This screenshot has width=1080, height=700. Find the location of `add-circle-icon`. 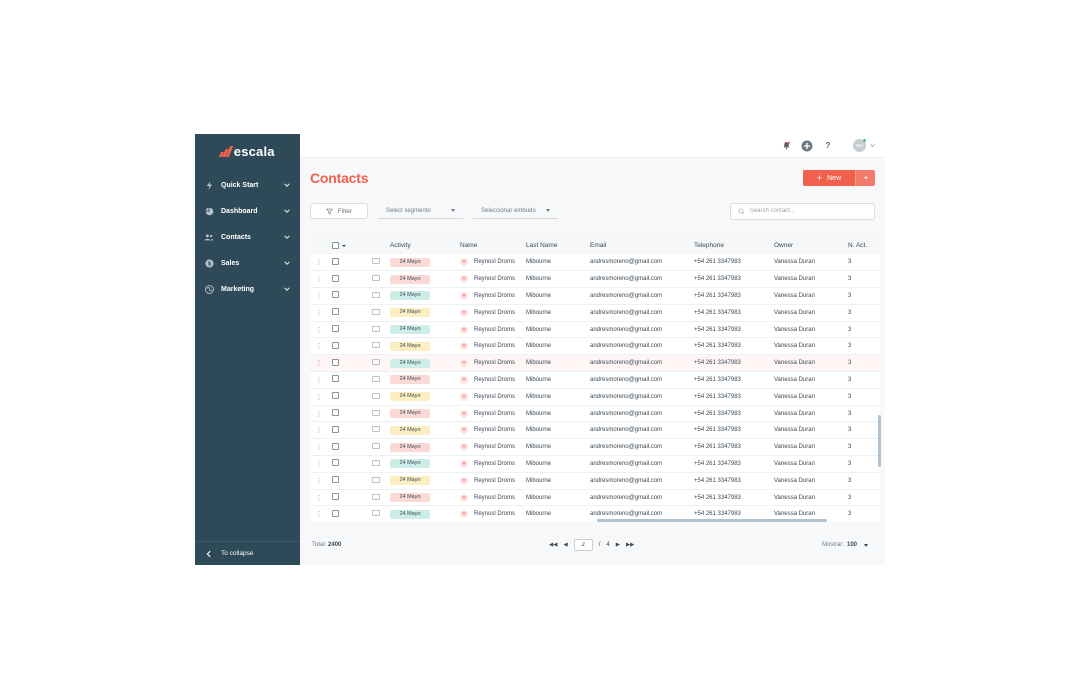

add-circle-icon is located at coordinates (807, 146).